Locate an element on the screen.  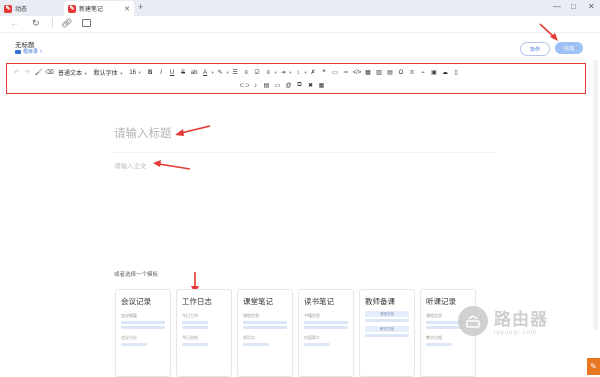
template-card-class: 课堂笔记 课程信息 知识点 is located at coordinates (265, 333).